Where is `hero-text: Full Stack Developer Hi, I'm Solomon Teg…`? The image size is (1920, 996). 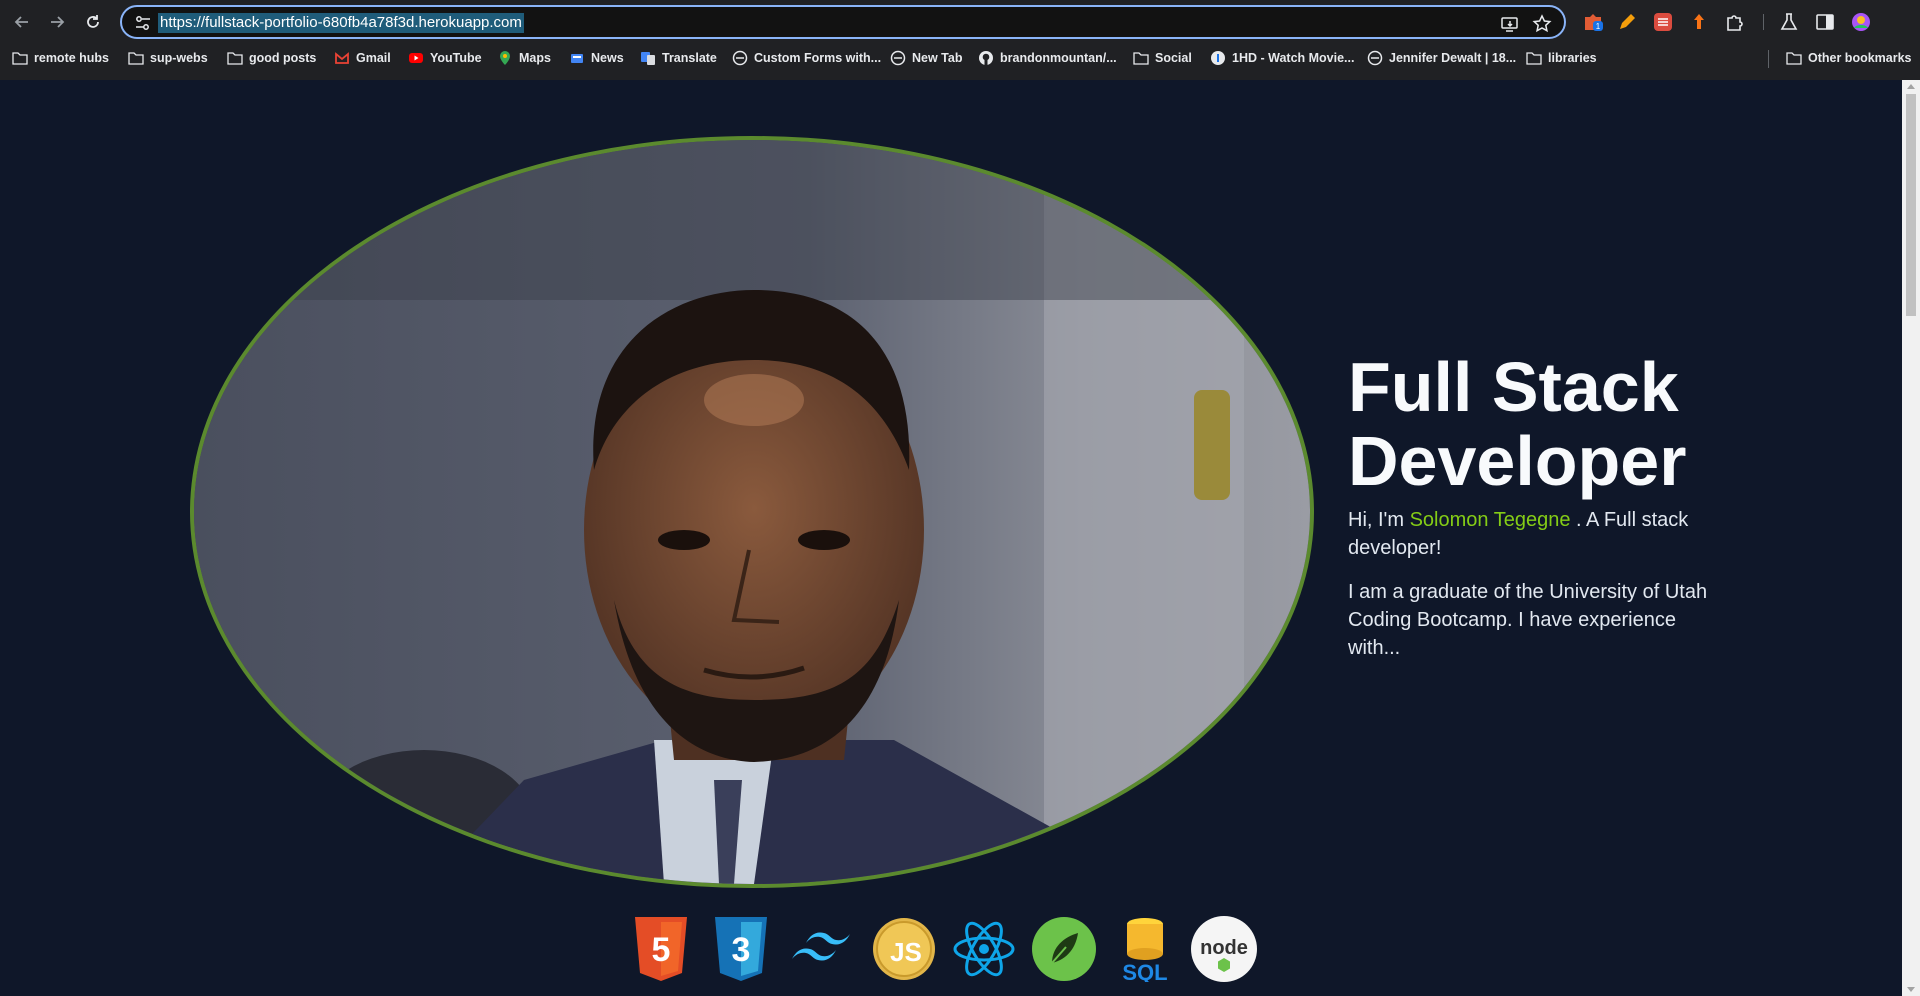
hero-text: Full Stack Developer Hi, I'm Solomon Teg… is located at coordinates (1538, 506).